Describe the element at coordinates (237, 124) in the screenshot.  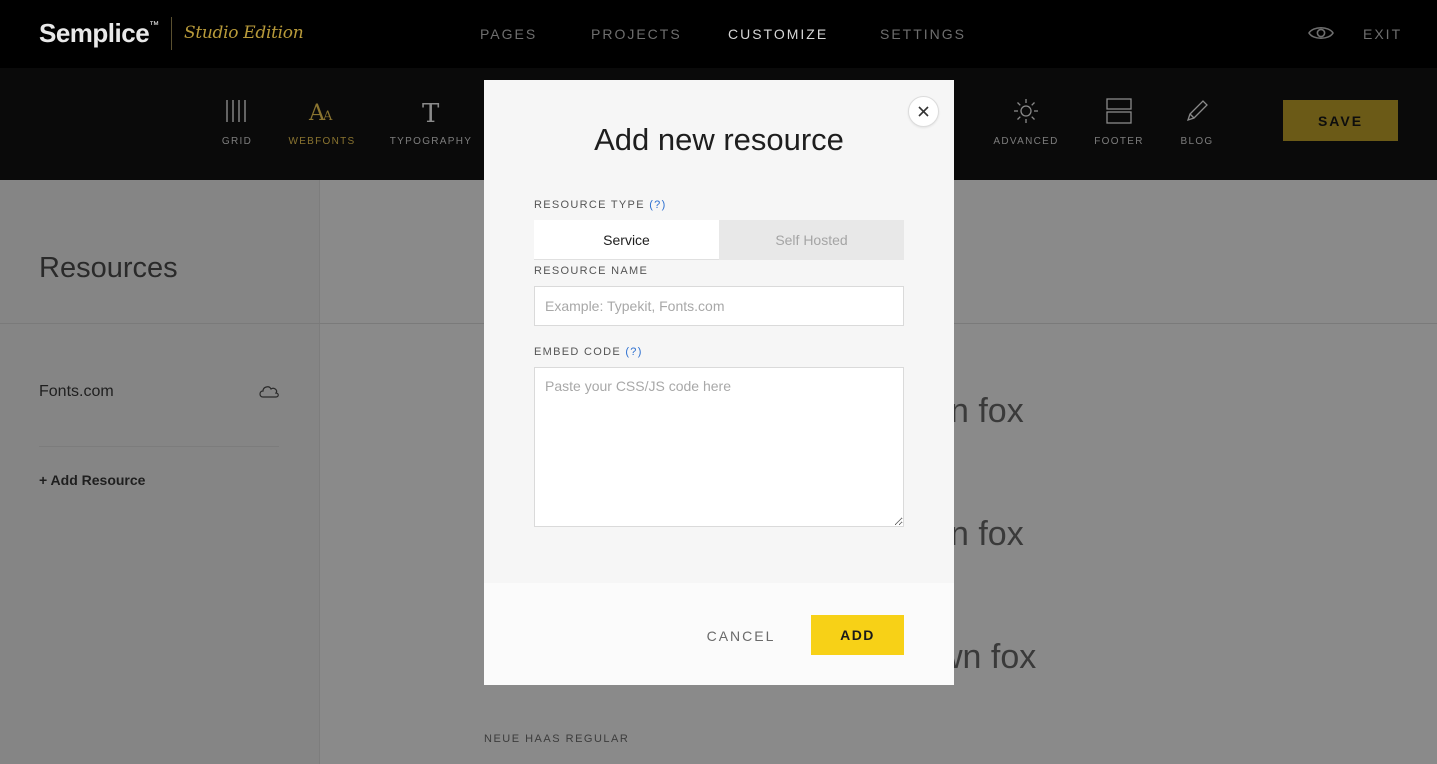
I see `tool-grid: GRID` at that location.